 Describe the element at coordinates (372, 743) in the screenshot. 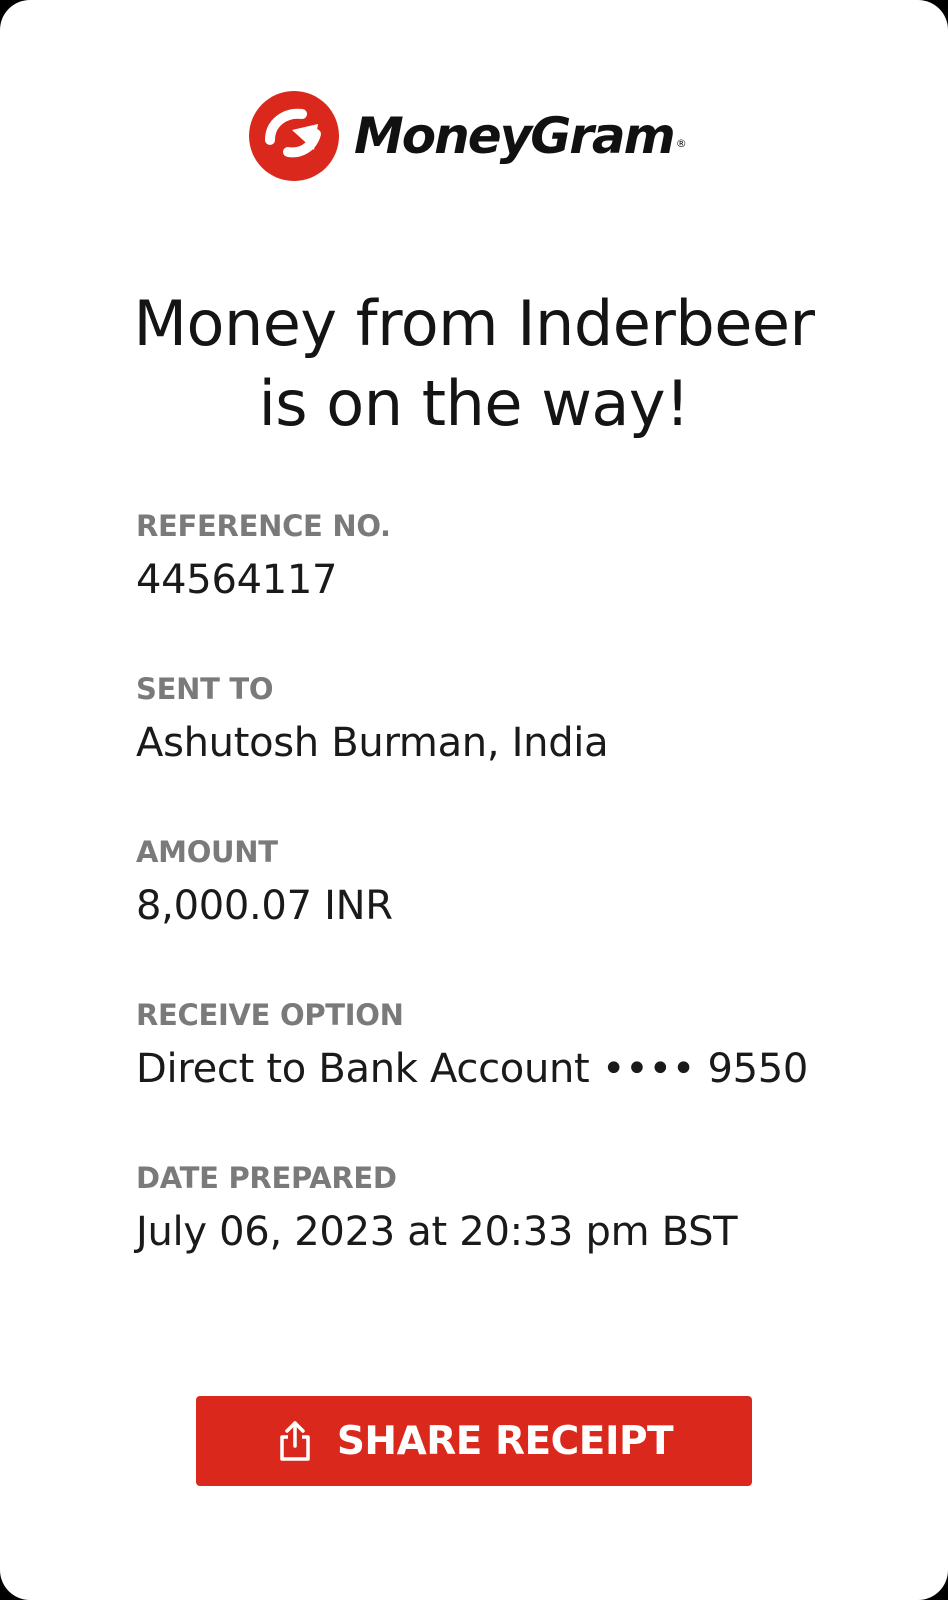

I see `sent-to-value: Ashutosh Burman, India` at that location.